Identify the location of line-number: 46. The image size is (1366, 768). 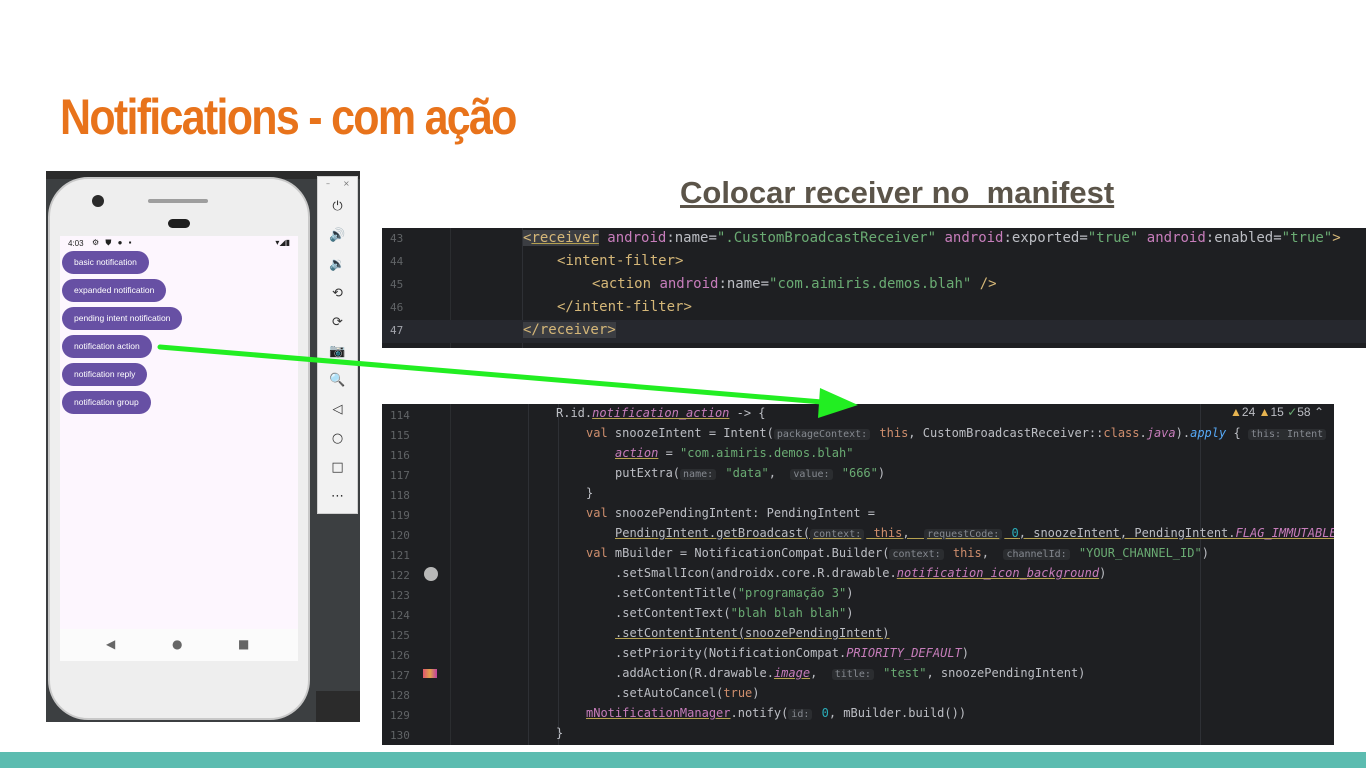
(397, 307).